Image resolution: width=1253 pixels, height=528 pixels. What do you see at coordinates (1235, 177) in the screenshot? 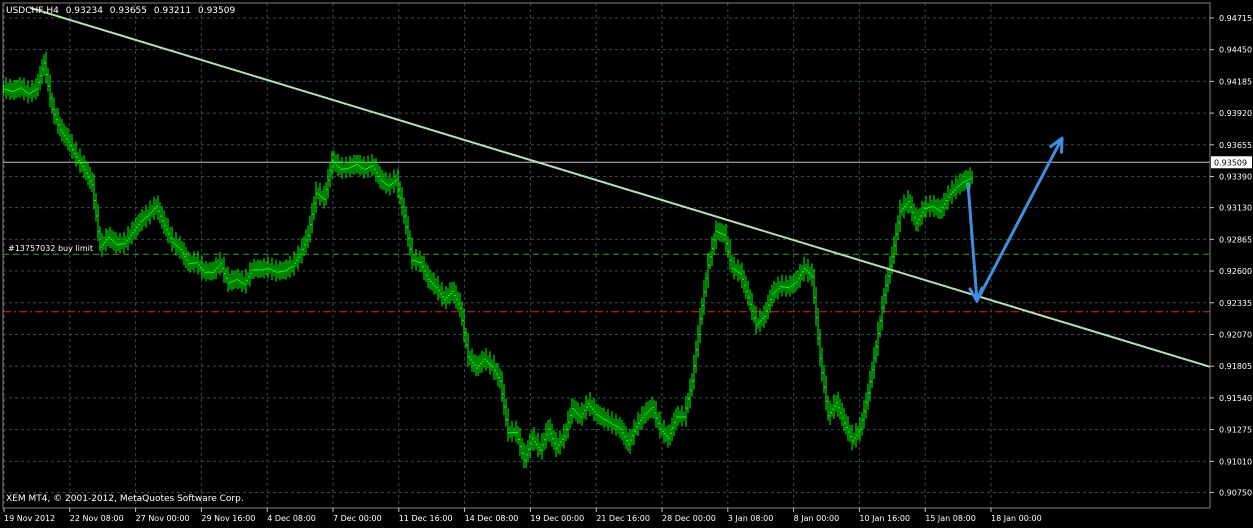
I see `y-tick-label: 0.93390` at bounding box center [1235, 177].